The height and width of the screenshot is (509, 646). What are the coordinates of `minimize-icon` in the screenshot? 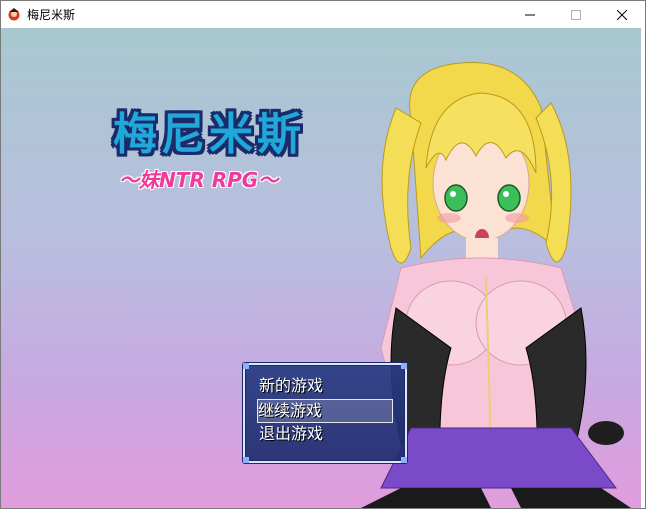 It's located at (530, 14).